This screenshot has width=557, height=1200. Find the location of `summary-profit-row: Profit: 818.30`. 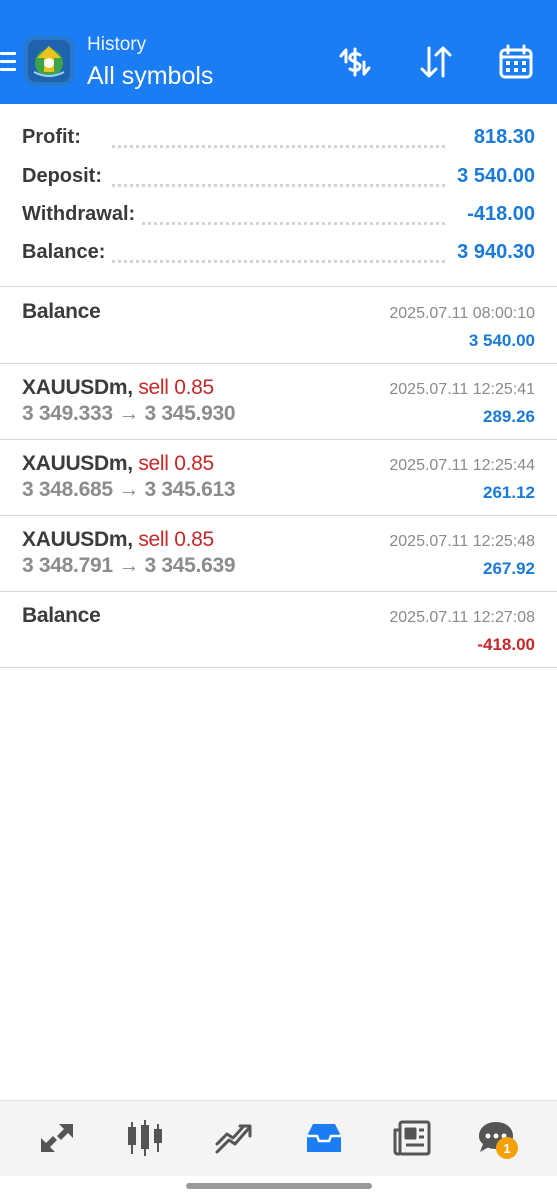

summary-profit-row: Profit: 818.30 is located at coordinates (278, 141).